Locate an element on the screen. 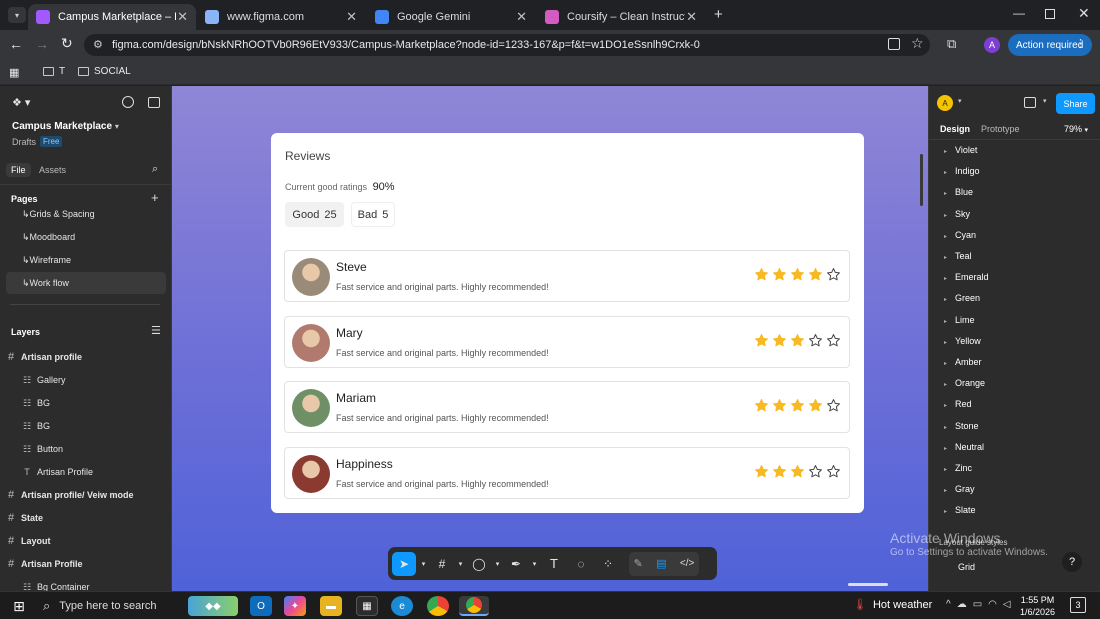 The width and height of the screenshot is (1100, 619). maximize-button is located at coordinates (1050, 14).